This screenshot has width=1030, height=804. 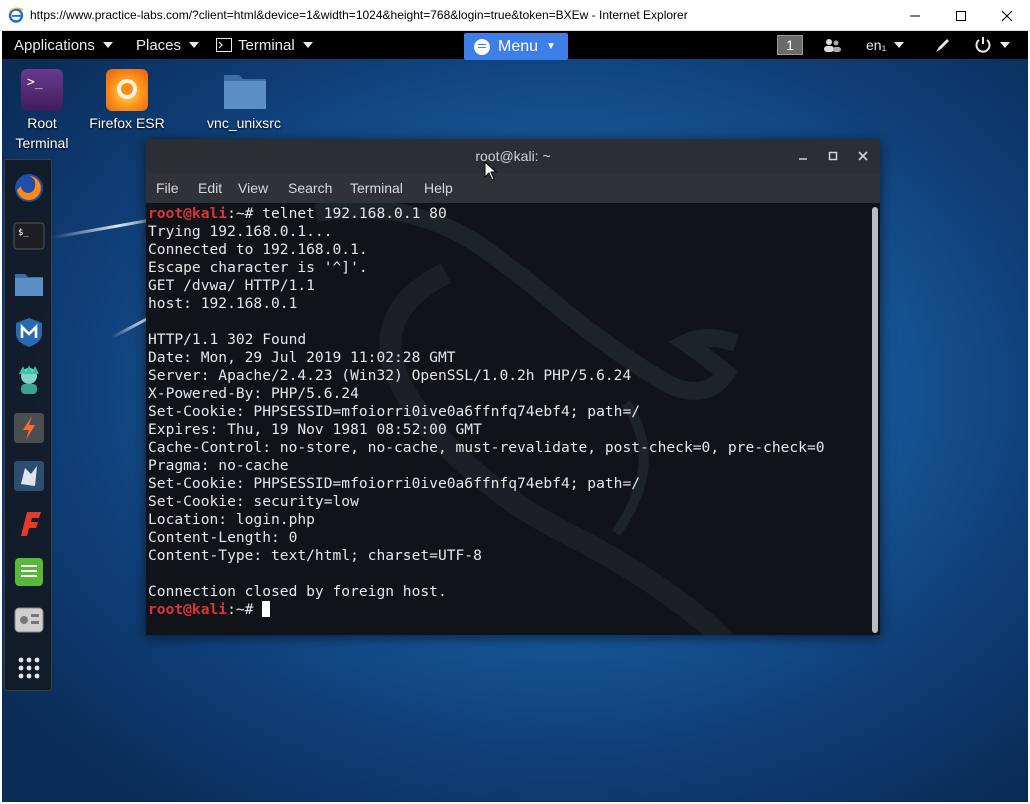 I want to click on pen-icon, so click(x=942, y=45).